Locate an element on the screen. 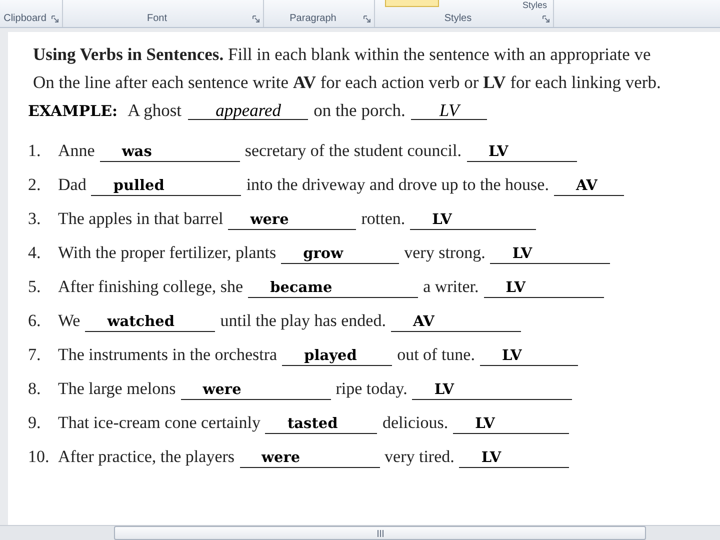 The width and height of the screenshot is (720, 540). ribbon-group-label: Font is located at coordinates (157, 19).